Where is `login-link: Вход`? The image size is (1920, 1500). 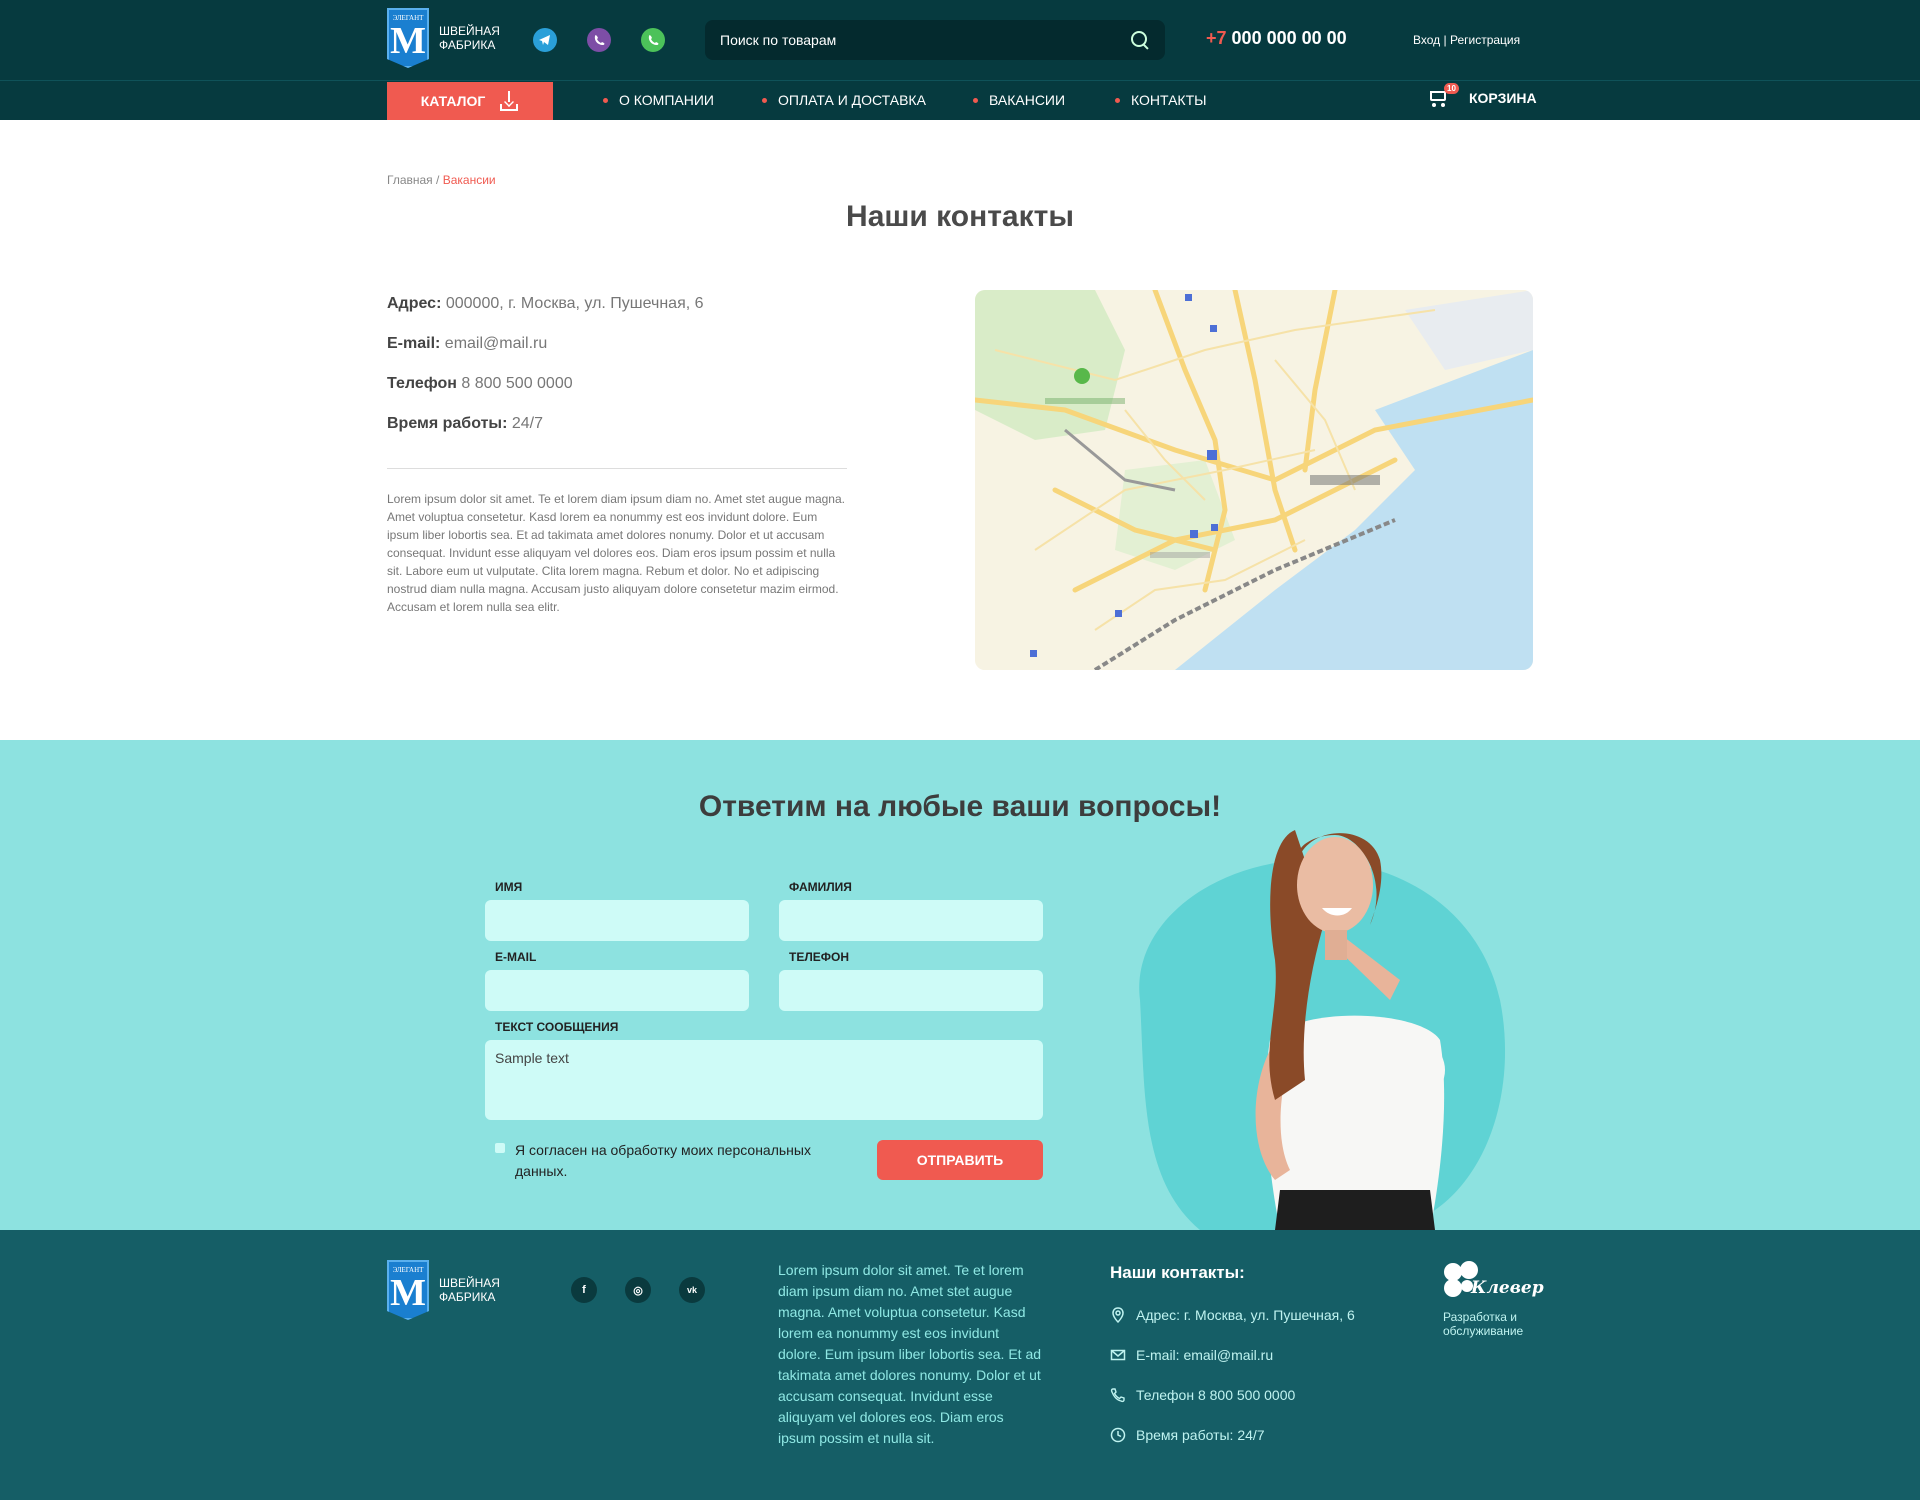
login-link: Вход is located at coordinates (1426, 40).